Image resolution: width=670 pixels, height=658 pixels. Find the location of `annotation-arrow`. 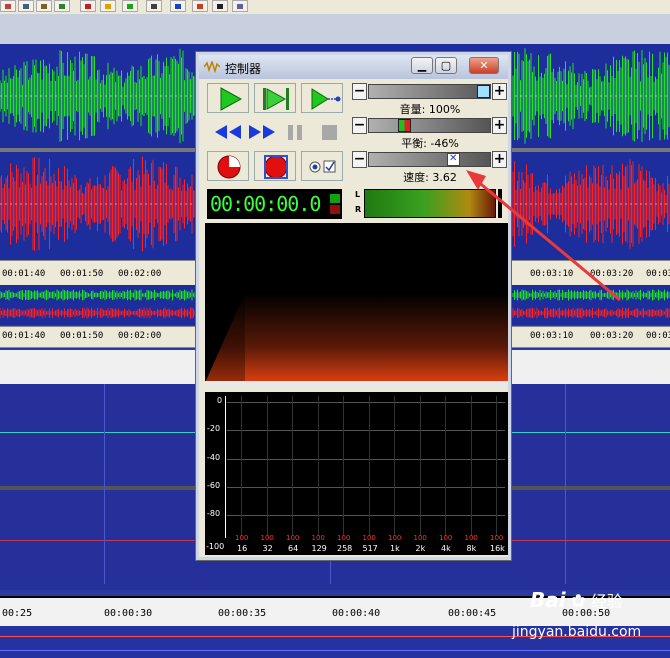

annotation-arrow is located at coordinates (543, 236).